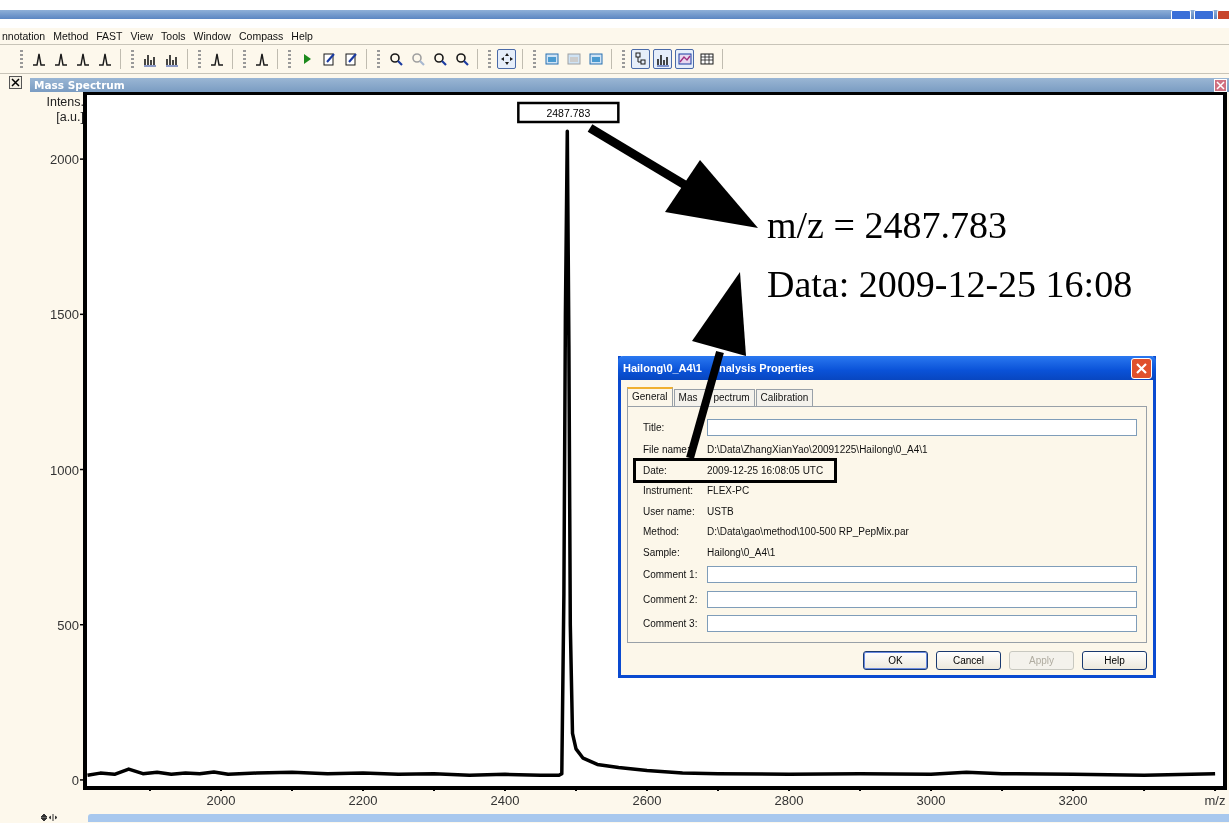 Image resolution: width=1229 pixels, height=823 pixels. Describe the element at coordinates (895, 660) in the screenshot. I see `dialog-button: OK` at that location.